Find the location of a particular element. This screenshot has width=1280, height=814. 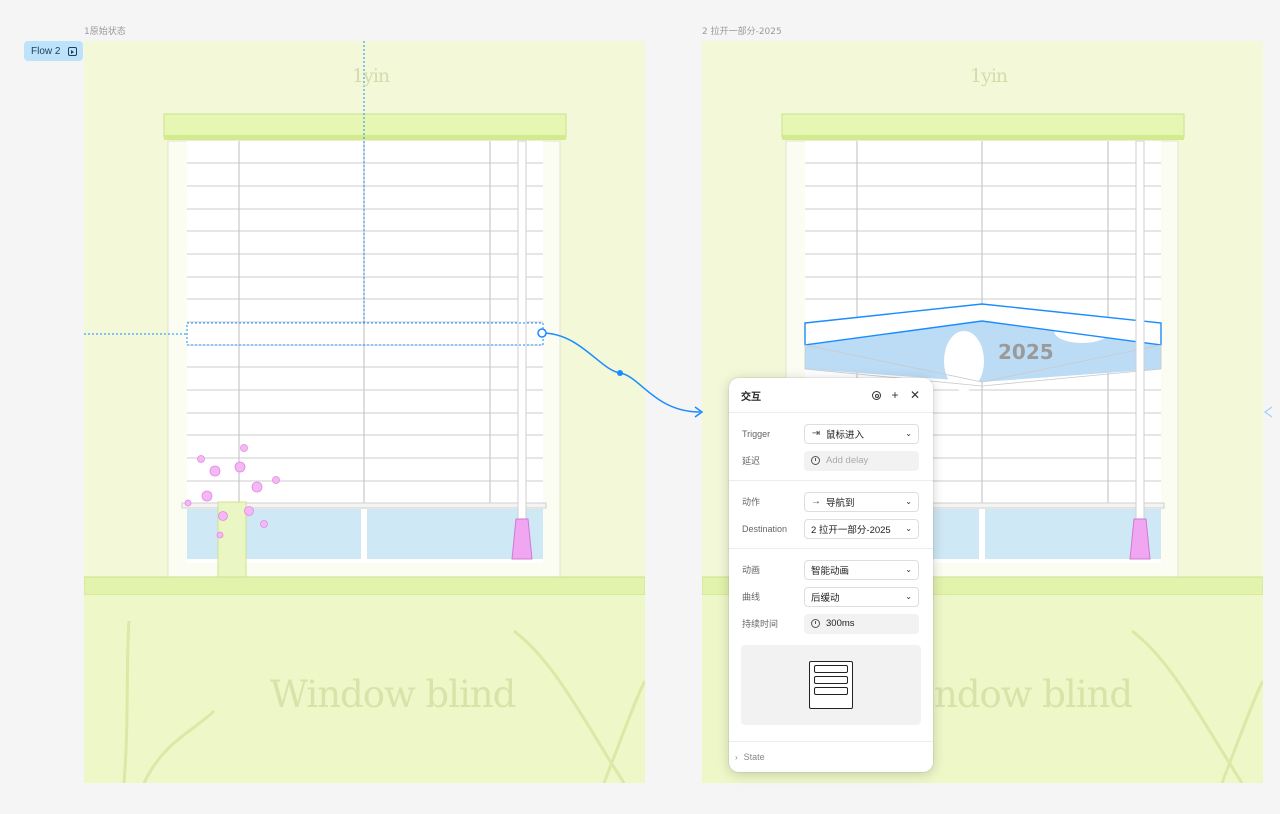

animation-select: 智能动画 ⌄ is located at coordinates (861, 569).